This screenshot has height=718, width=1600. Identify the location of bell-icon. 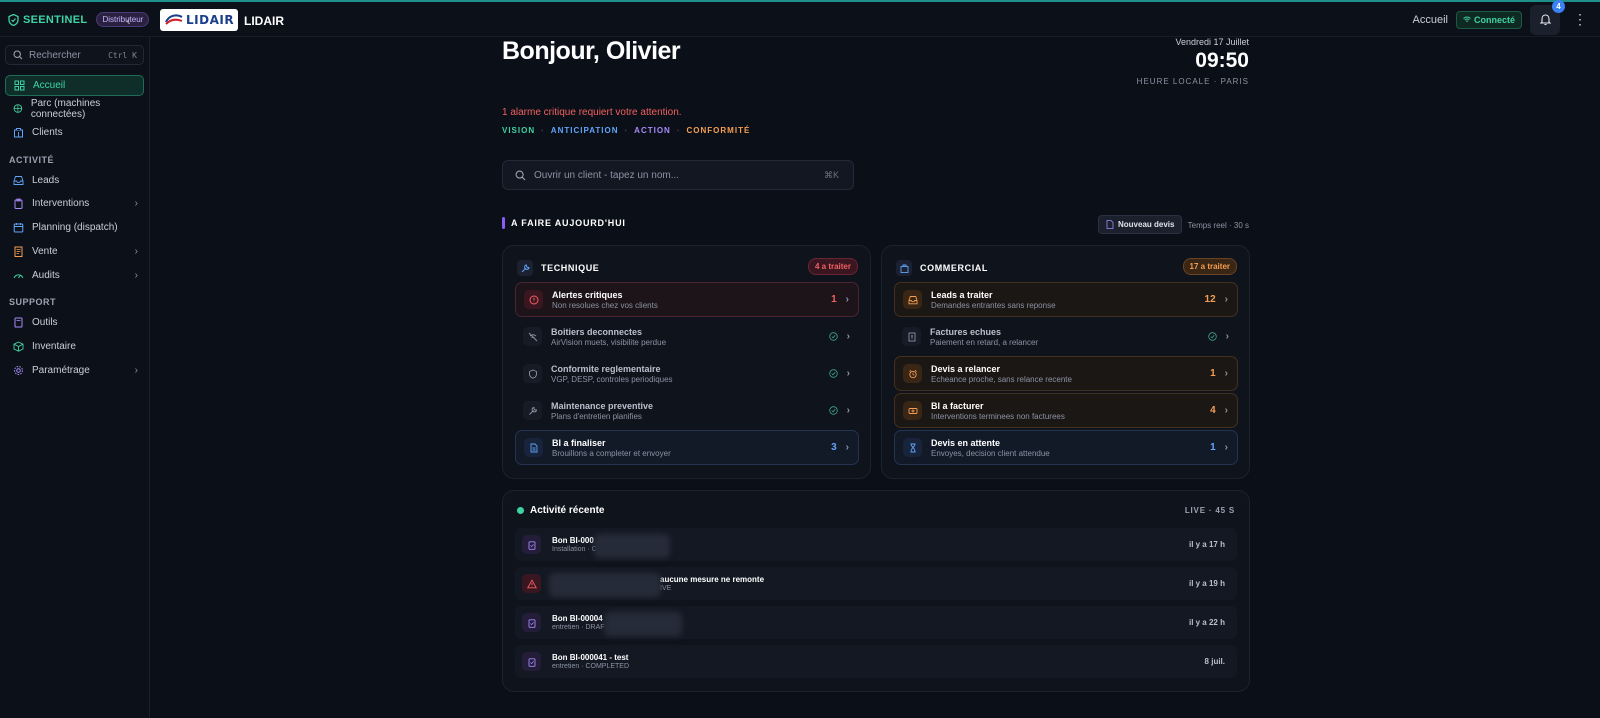
(1545, 20).